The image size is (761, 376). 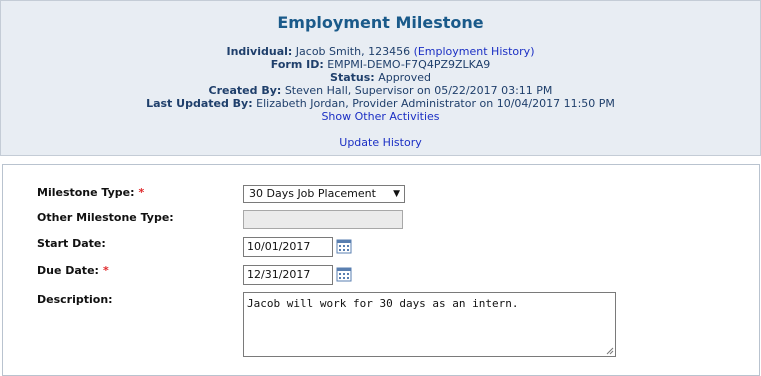 What do you see at coordinates (312, 193) in the screenshot?
I see `milestone-type-selected-value: 30 Days Job Placement` at bounding box center [312, 193].